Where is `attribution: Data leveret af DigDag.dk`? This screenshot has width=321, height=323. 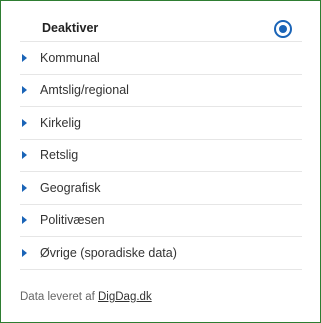
attribution: Data leveret af DigDag.dk is located at coordinates (86, 297).